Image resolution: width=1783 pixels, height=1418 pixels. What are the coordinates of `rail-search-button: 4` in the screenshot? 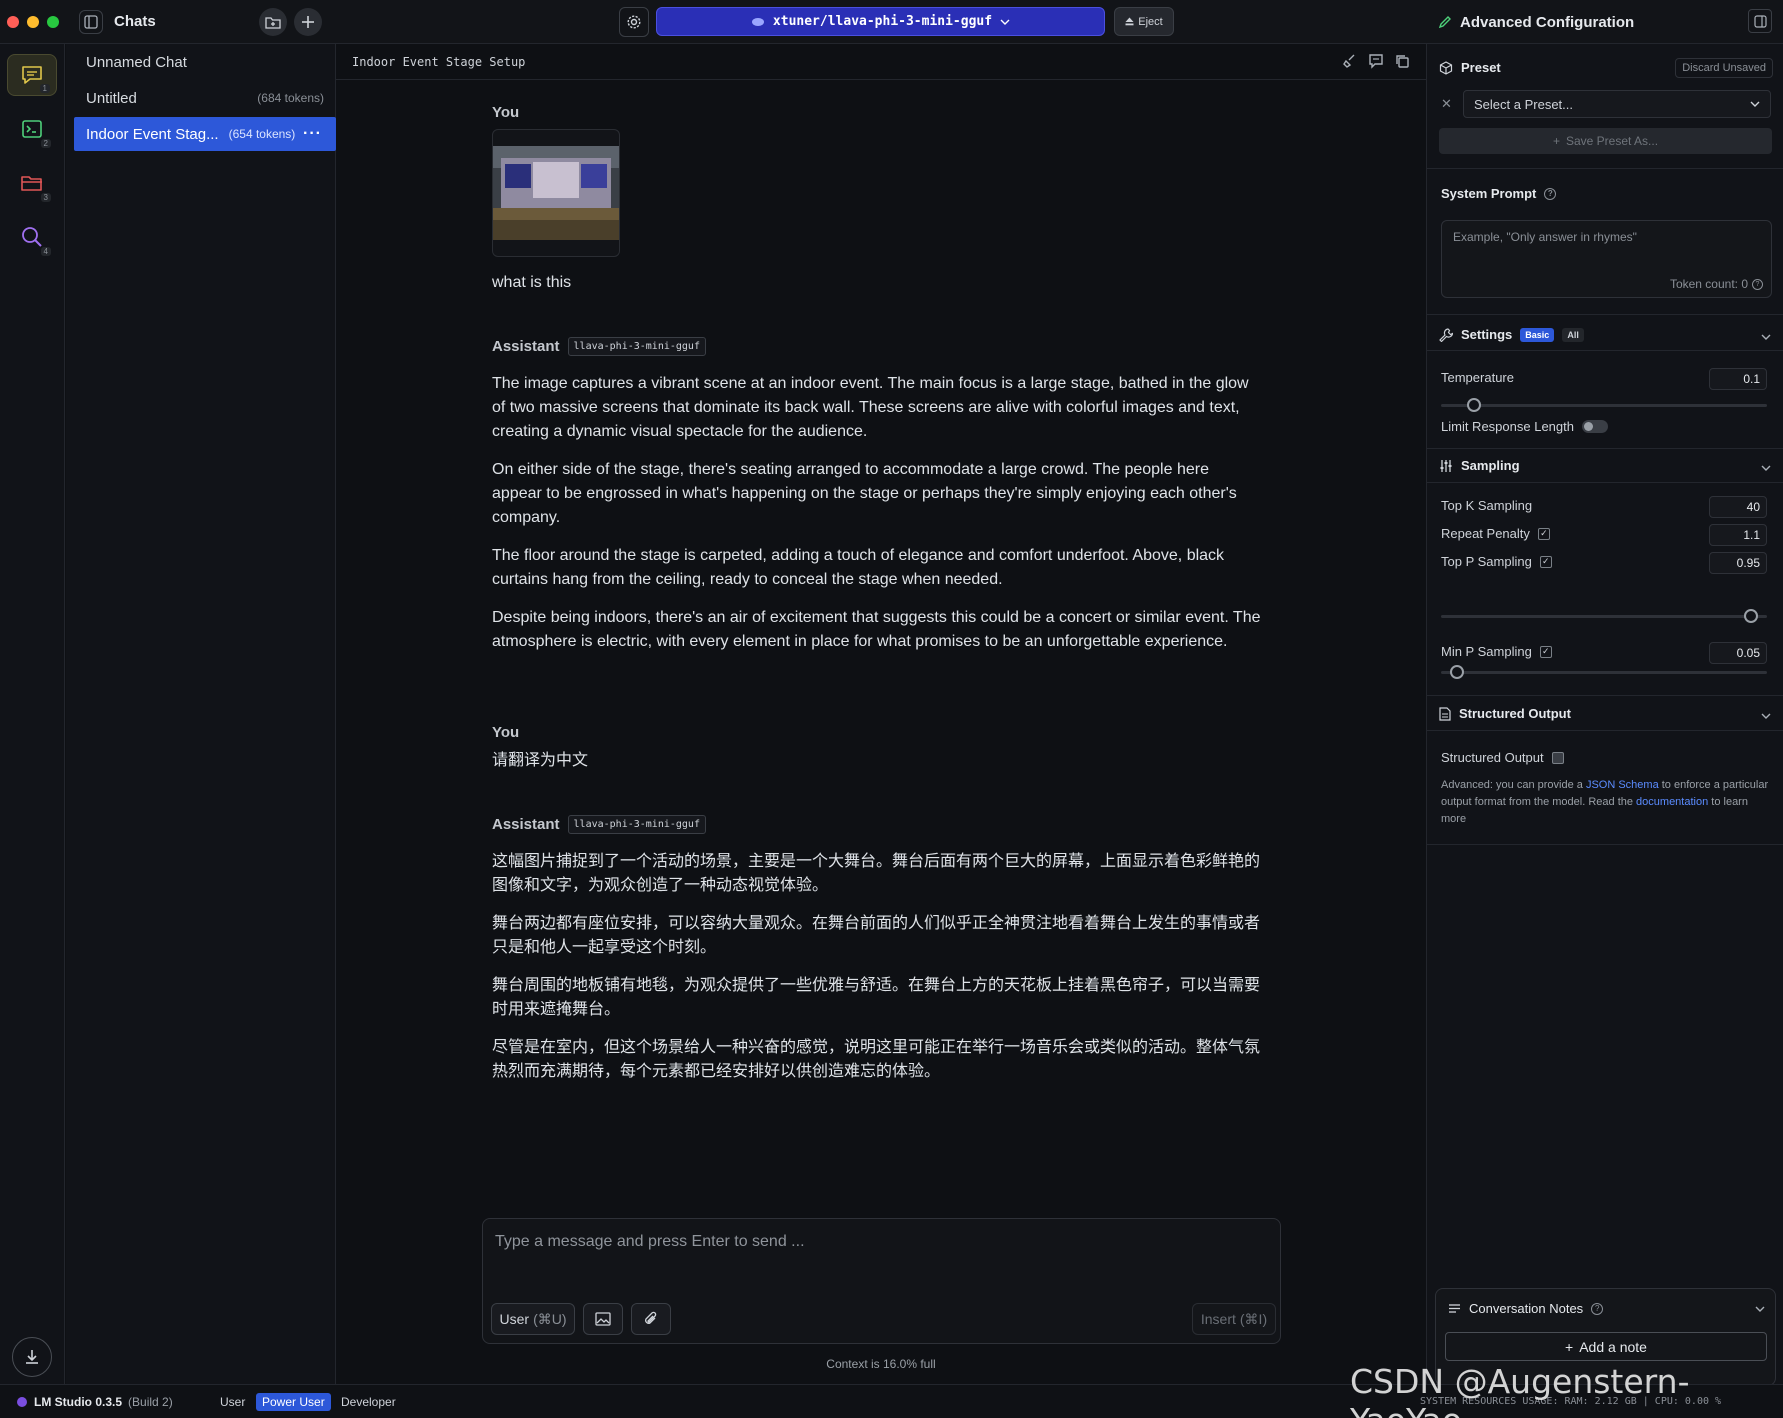 It's located at (32, 237).